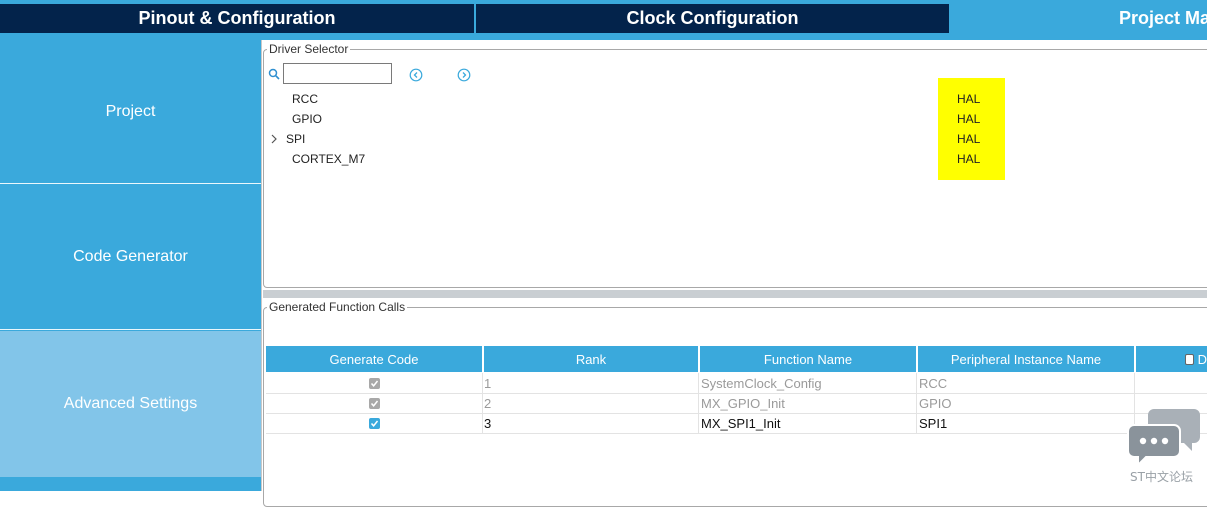 Image resolution: width=1207 pixels, height=507 pixels. I want to click on rank-cell: 3, so click(488, 423).